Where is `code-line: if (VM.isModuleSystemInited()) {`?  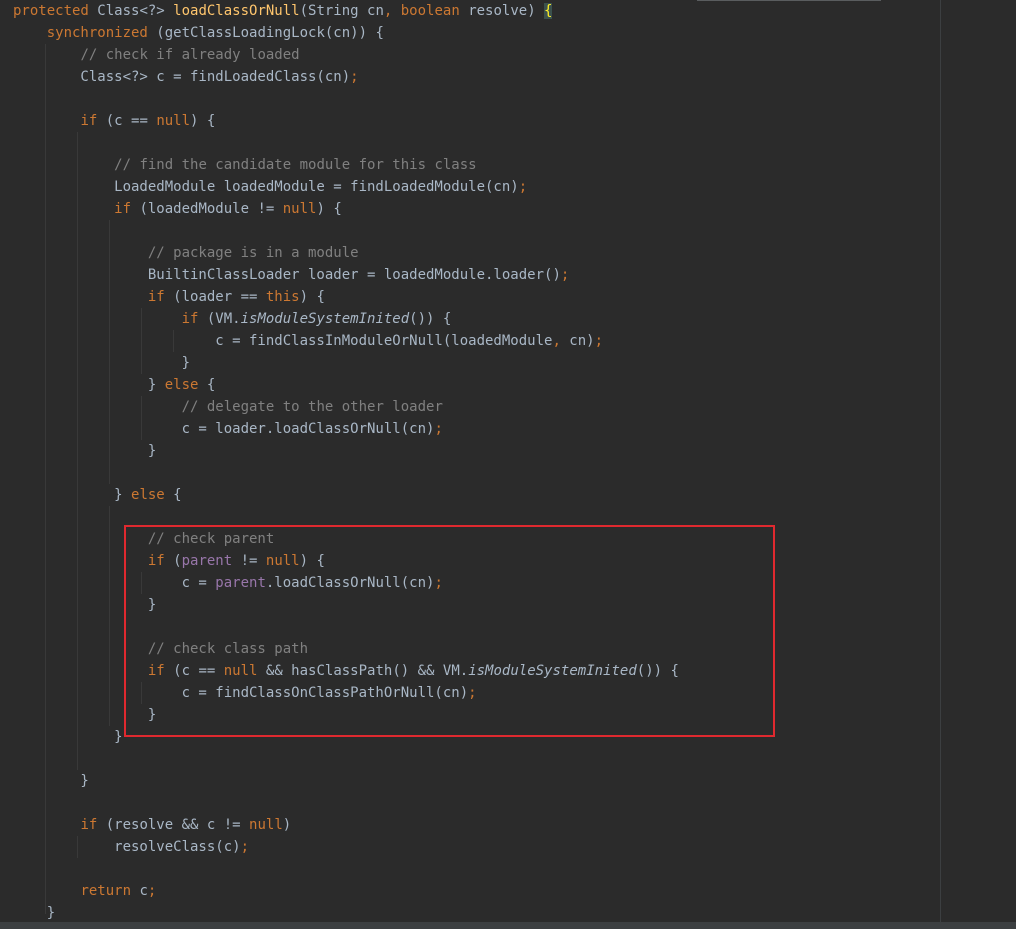
code-line: if (VM.isModuleSystemInited()) { is located at coordinates (346, 319).